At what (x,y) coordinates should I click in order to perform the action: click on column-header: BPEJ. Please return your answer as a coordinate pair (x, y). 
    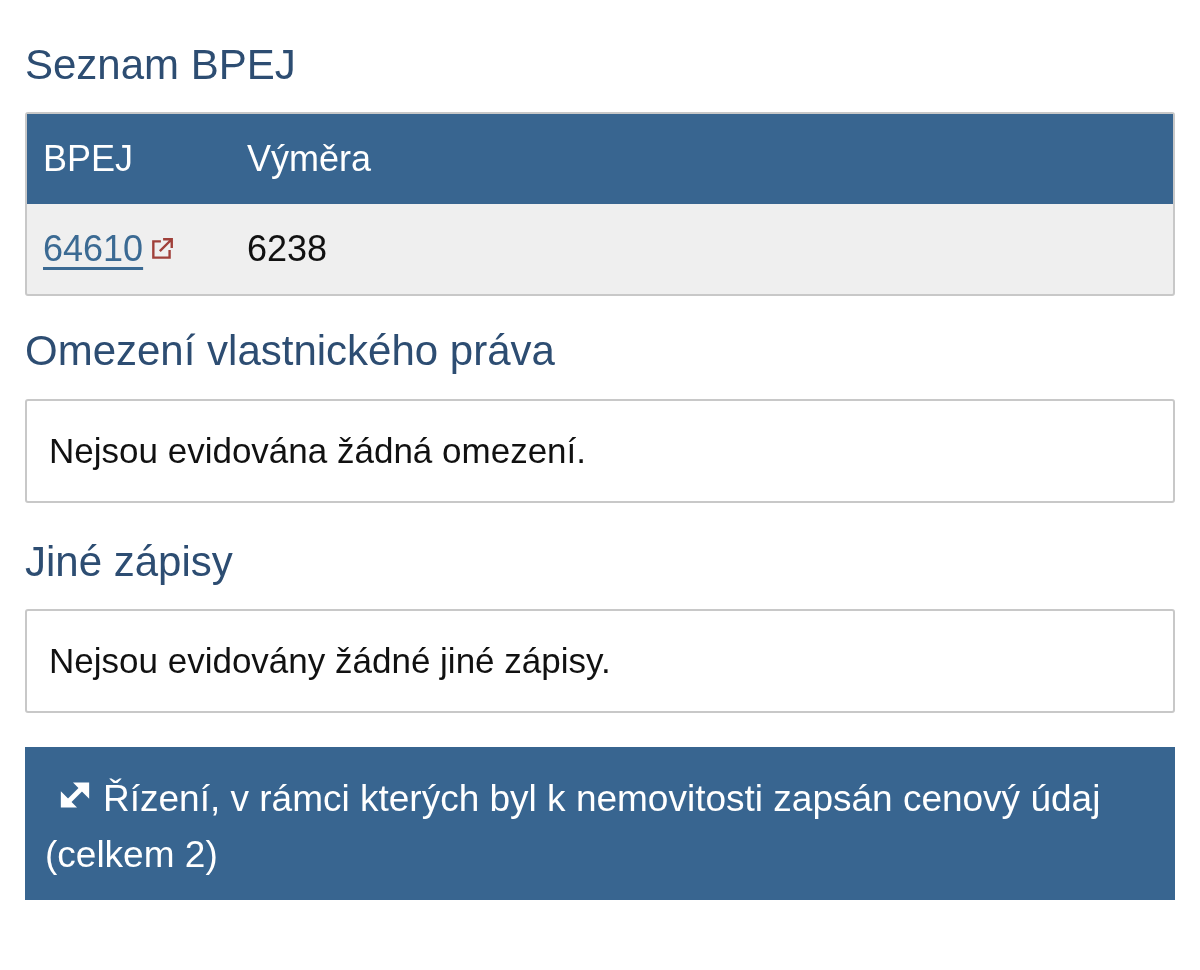
    Looking at the image, I should click on (88, 159).